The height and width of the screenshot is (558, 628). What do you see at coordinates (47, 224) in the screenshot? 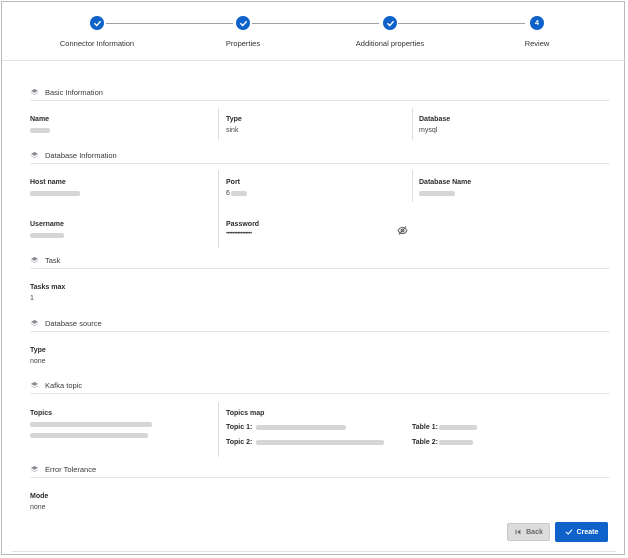
I see `username-label: Username` at bounding box center [47, 224].